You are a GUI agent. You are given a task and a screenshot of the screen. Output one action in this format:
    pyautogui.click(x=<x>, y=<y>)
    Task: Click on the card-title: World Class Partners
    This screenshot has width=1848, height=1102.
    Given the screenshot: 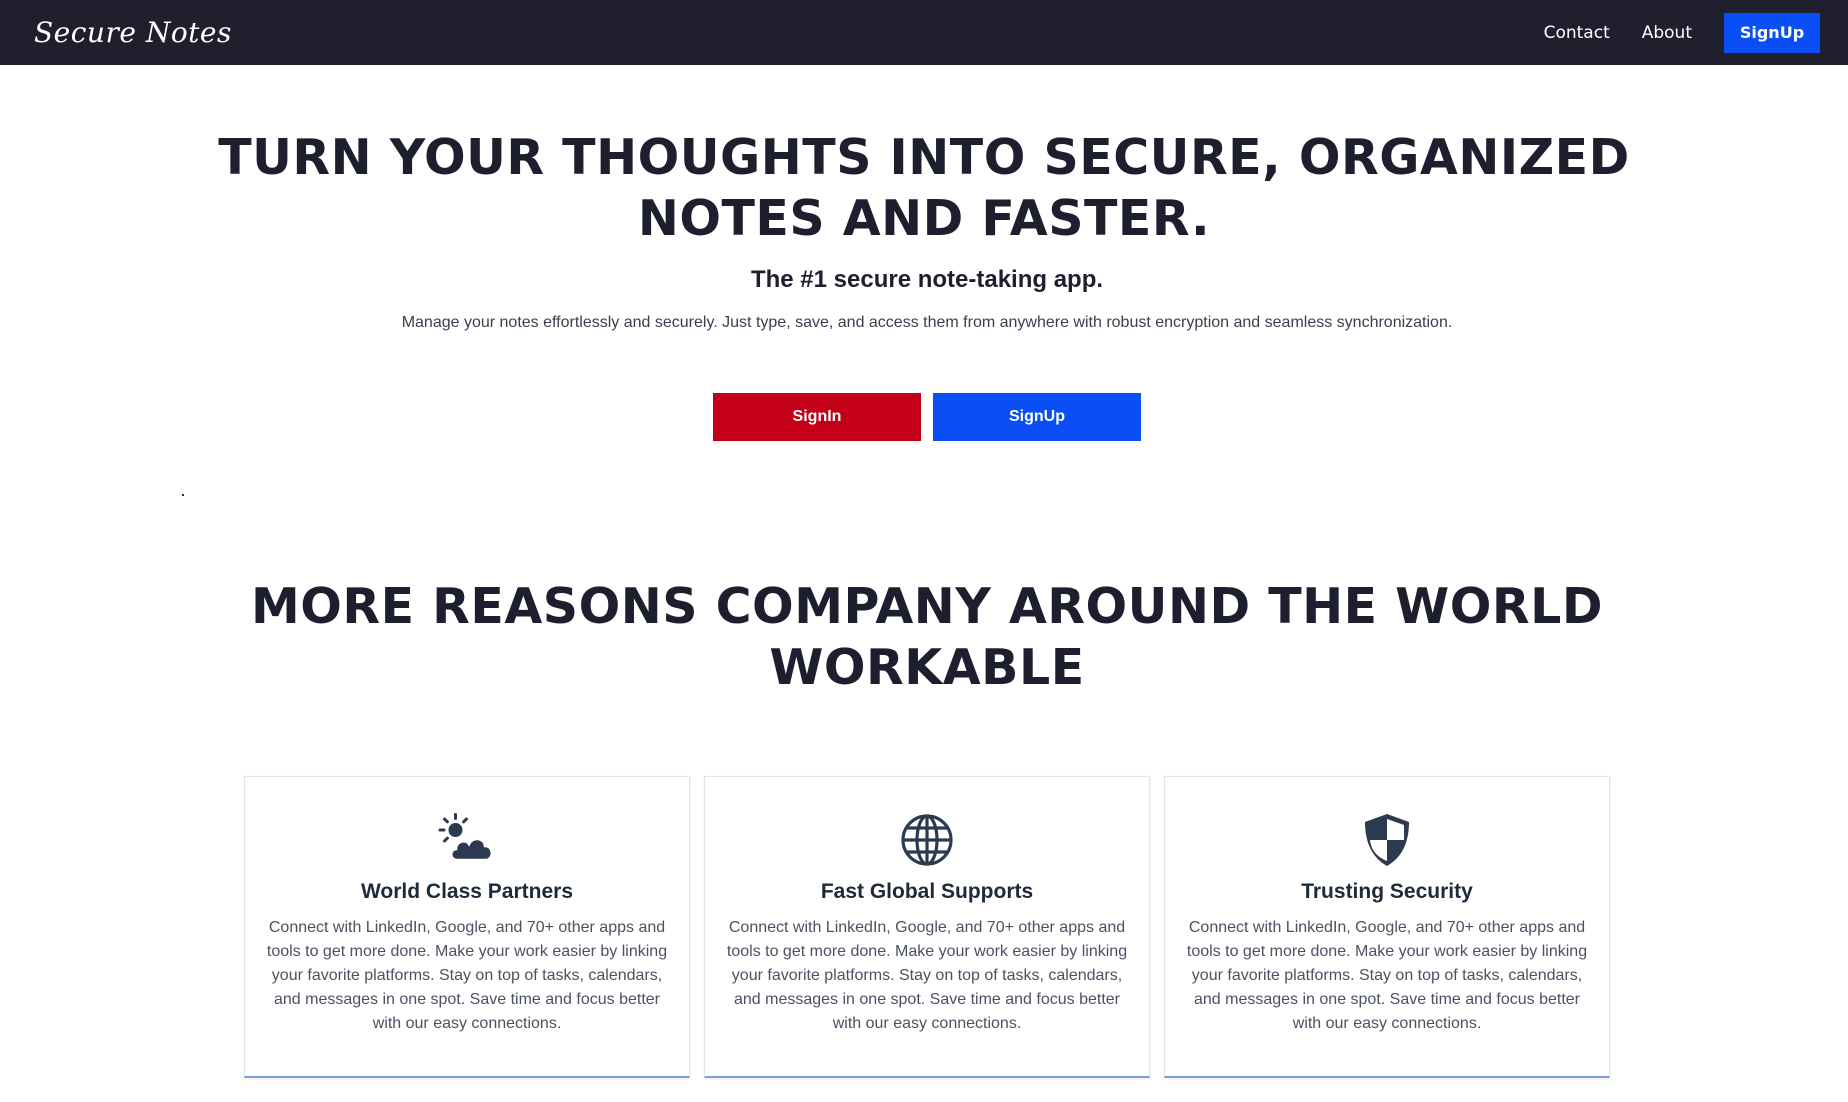 What is the action you would take?
    pyautogui.click(x=467, y=891)
    